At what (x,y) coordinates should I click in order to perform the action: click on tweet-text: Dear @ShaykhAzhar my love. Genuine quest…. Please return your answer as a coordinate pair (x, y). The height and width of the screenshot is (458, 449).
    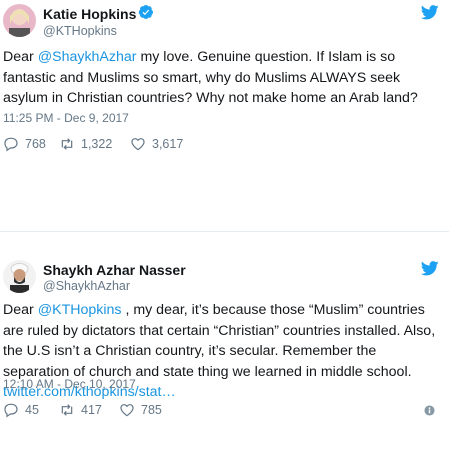
    Looking at the image, I should click on (210, 77).